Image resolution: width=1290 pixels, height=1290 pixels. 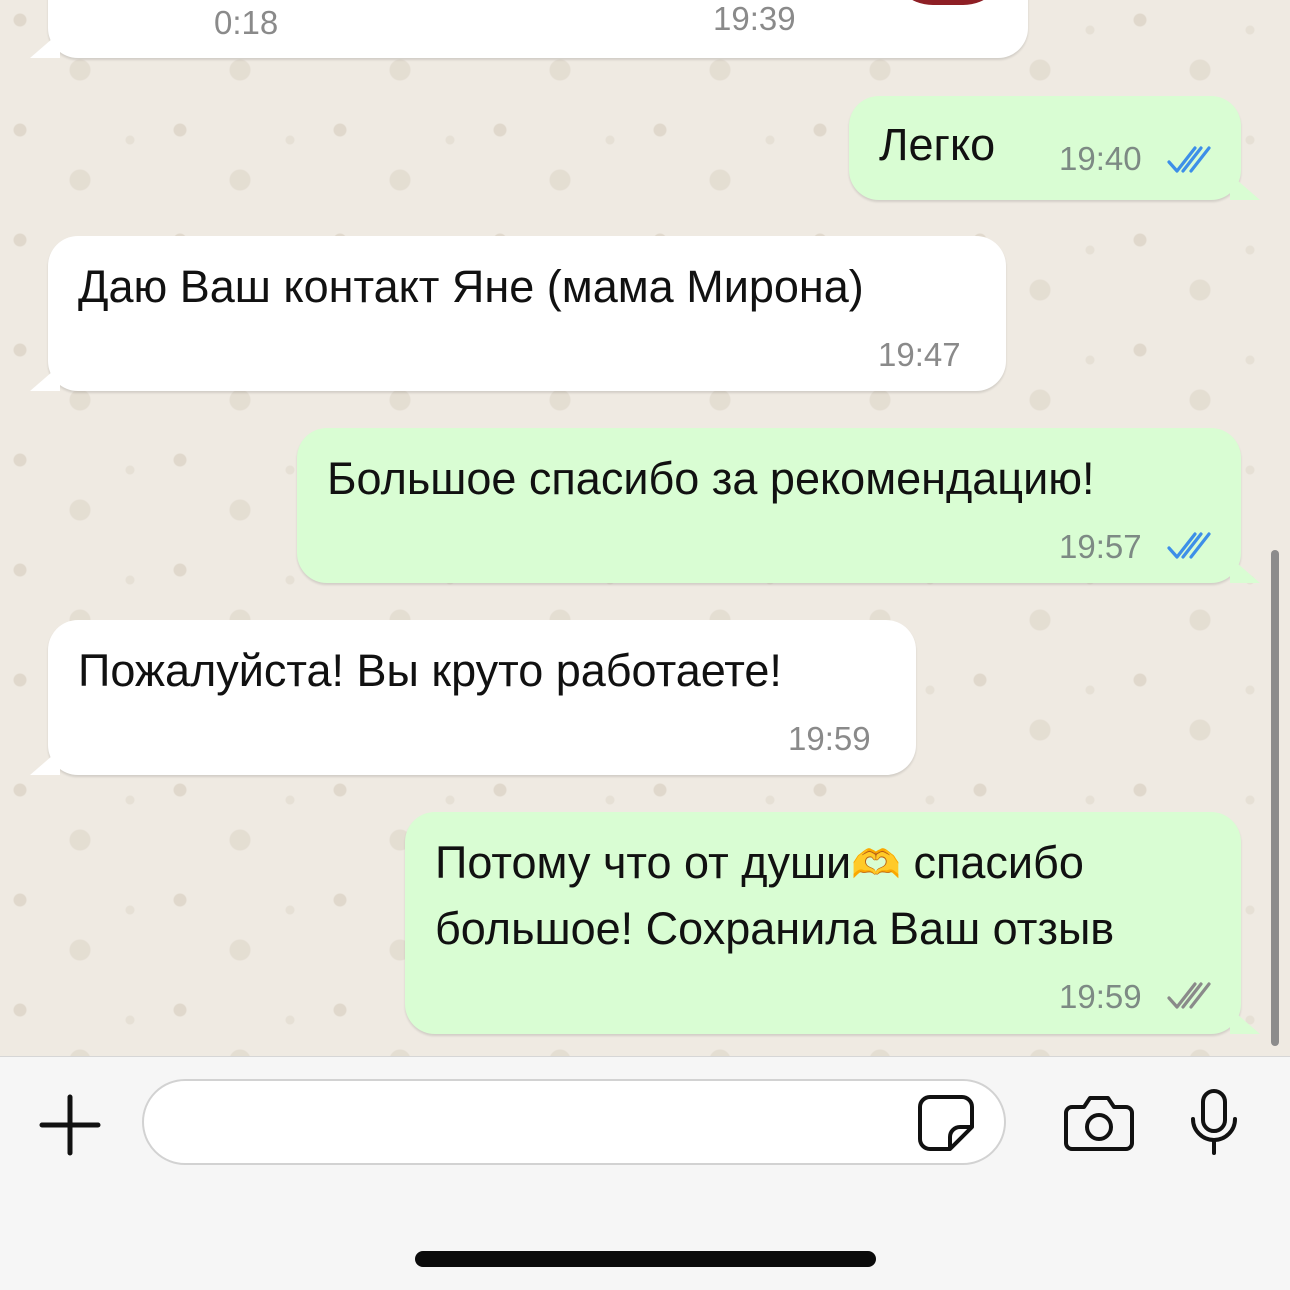 I want to click on message-time: 19:40, so click(x=1100, y=158).